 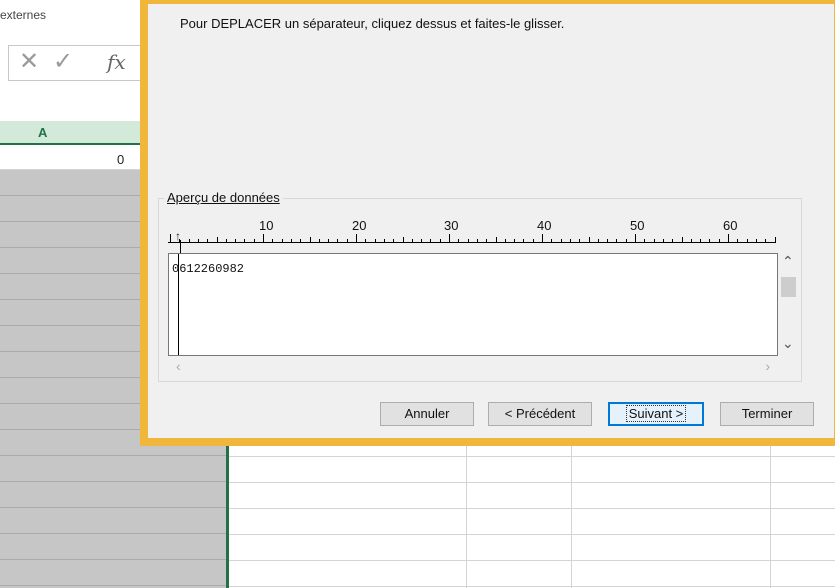 I want to click on ruler-number: 50, so click(x=637, y=225).